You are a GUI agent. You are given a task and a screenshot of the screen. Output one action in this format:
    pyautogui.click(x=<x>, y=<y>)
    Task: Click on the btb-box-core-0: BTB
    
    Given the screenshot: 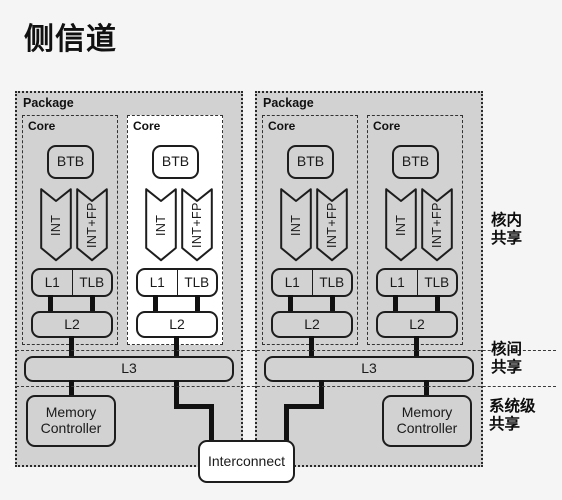 What is the action you would take?
    pyautogui.click(x=70, y=162)
    